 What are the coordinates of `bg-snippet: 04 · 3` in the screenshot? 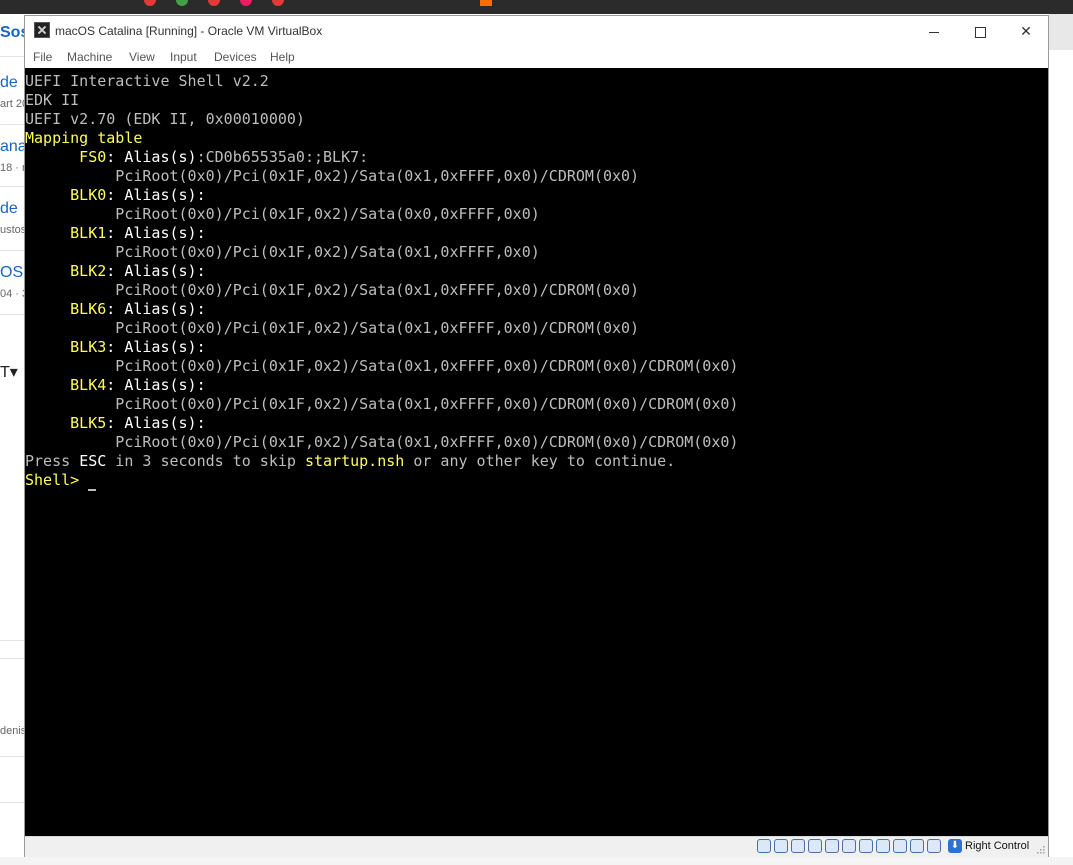 It's located at (13, 294).